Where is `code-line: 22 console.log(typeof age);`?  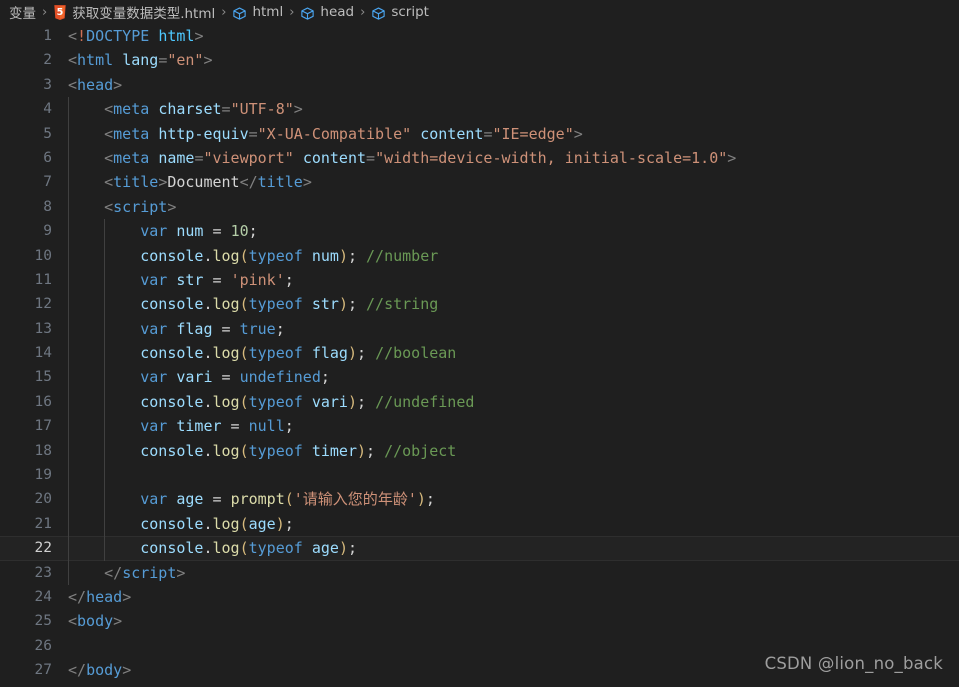
code-line: 22 console.log(typeof age); is located at coordinates (479, 548).